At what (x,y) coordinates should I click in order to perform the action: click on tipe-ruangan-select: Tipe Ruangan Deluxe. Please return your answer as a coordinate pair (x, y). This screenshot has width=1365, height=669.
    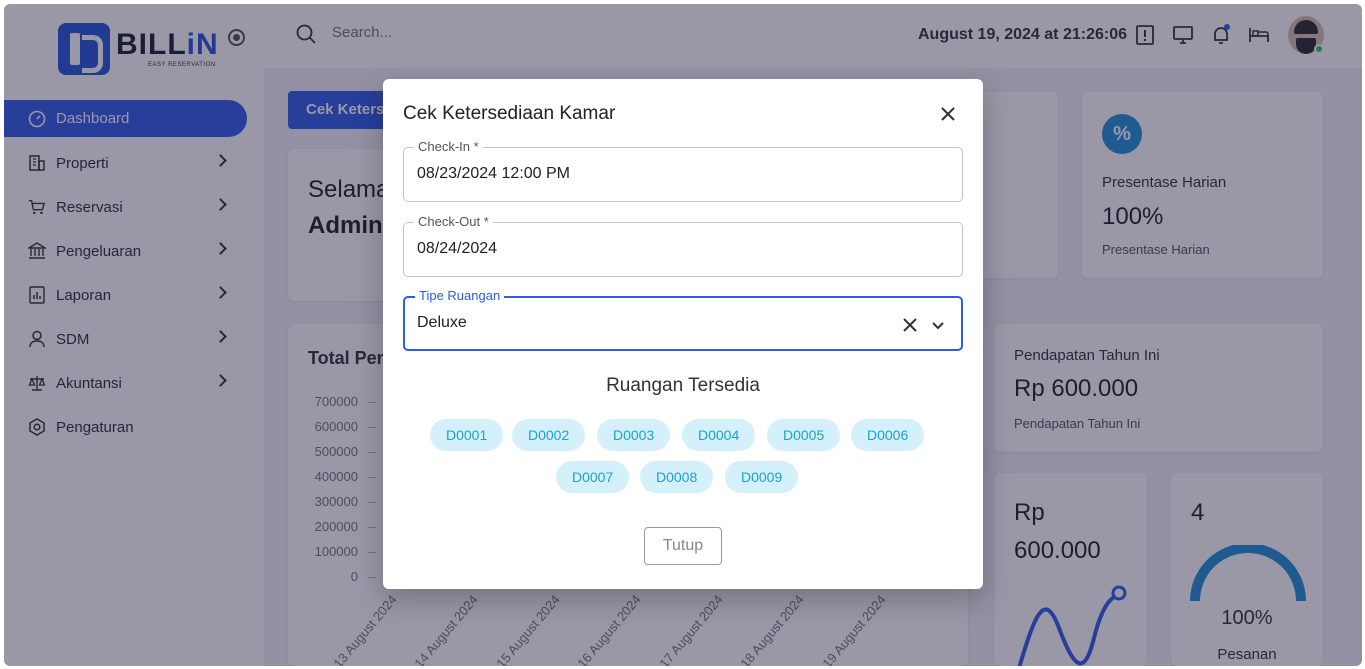
    Looking at the image, I should click on (683, 319).